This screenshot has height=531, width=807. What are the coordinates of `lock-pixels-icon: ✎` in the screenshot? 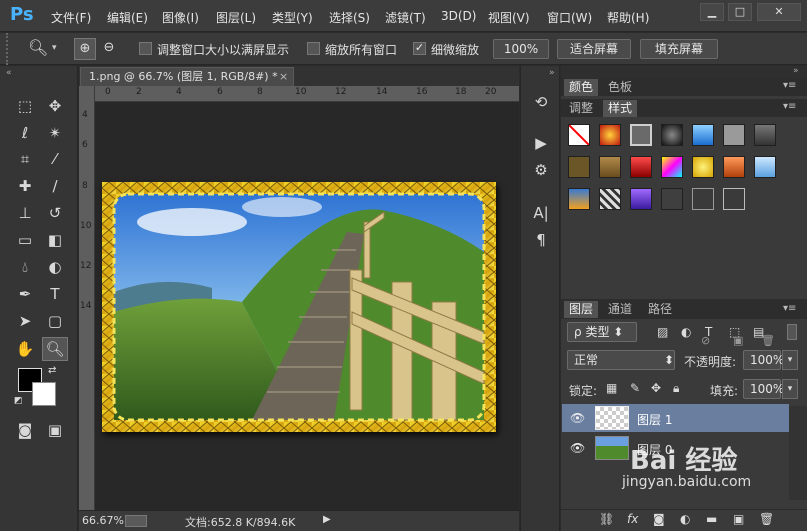 It's located at (635, 388).